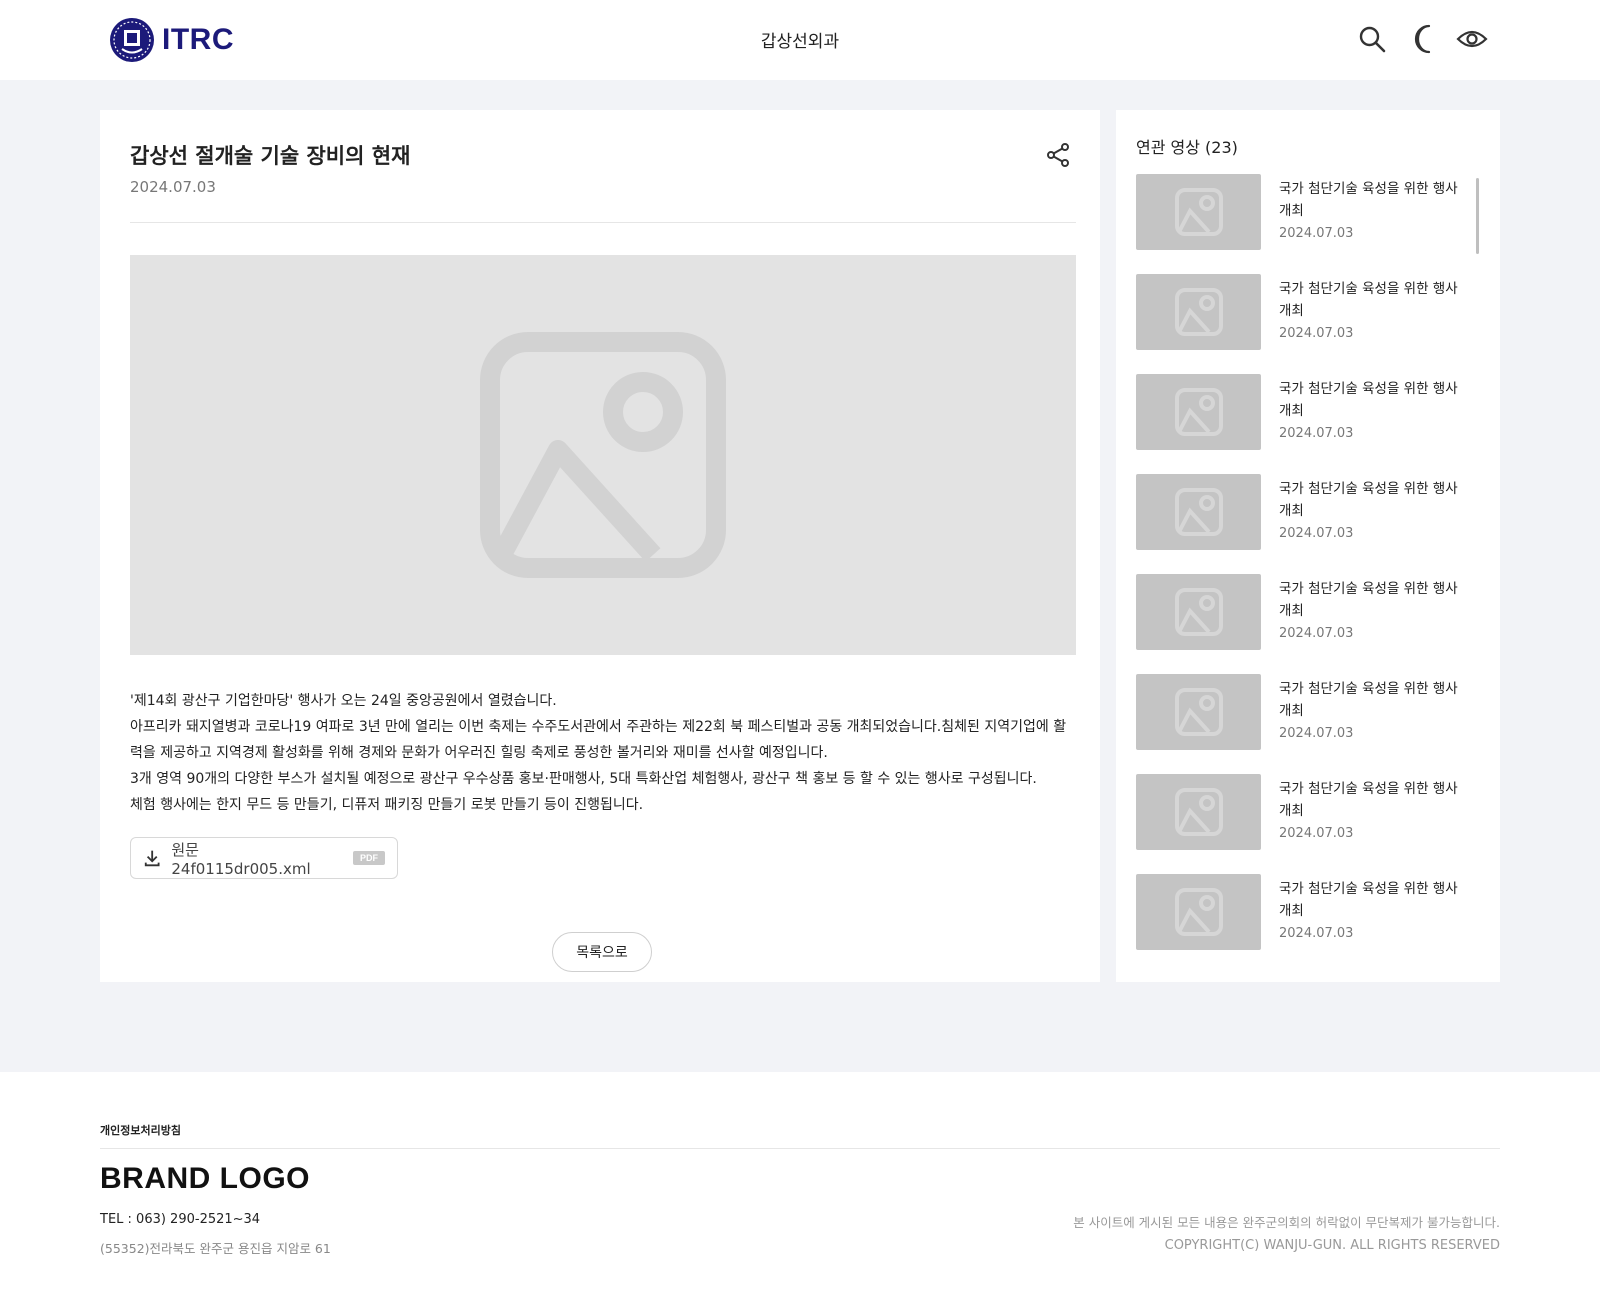 This screenshot has height=1307, width=1600. Describe the element at coordinates (800, 1148) in the screenshot. I see `footer-divider` at that location.